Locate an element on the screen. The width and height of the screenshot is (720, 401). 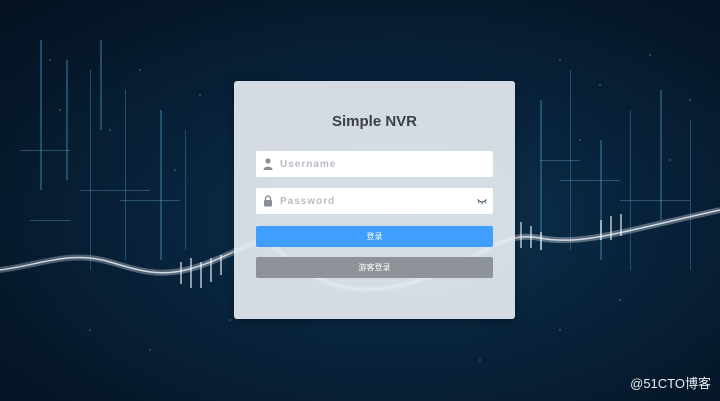
username-input is located at coordinates (375, 164).